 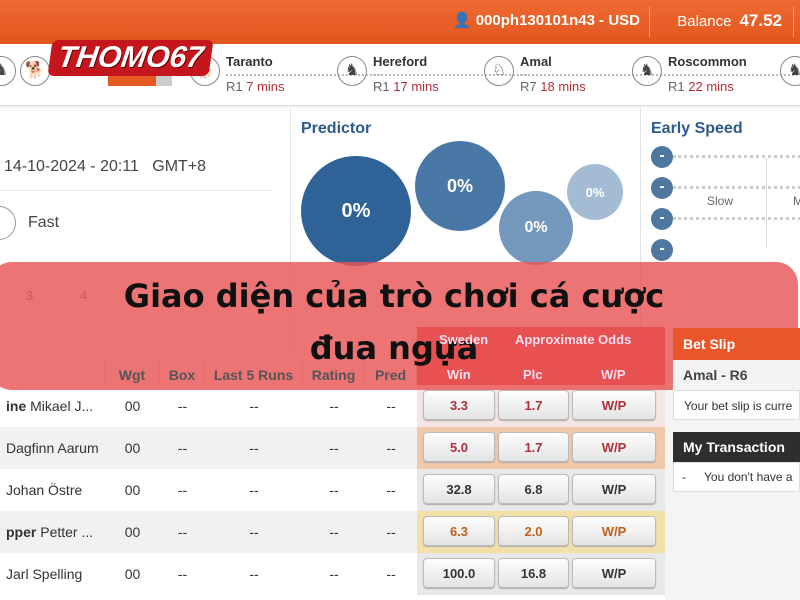 What do you see at coordinates (52, 448) in the screenshot?
I see `jockey-name: Dagfinn Aarum` at bounding box center [52, 448].